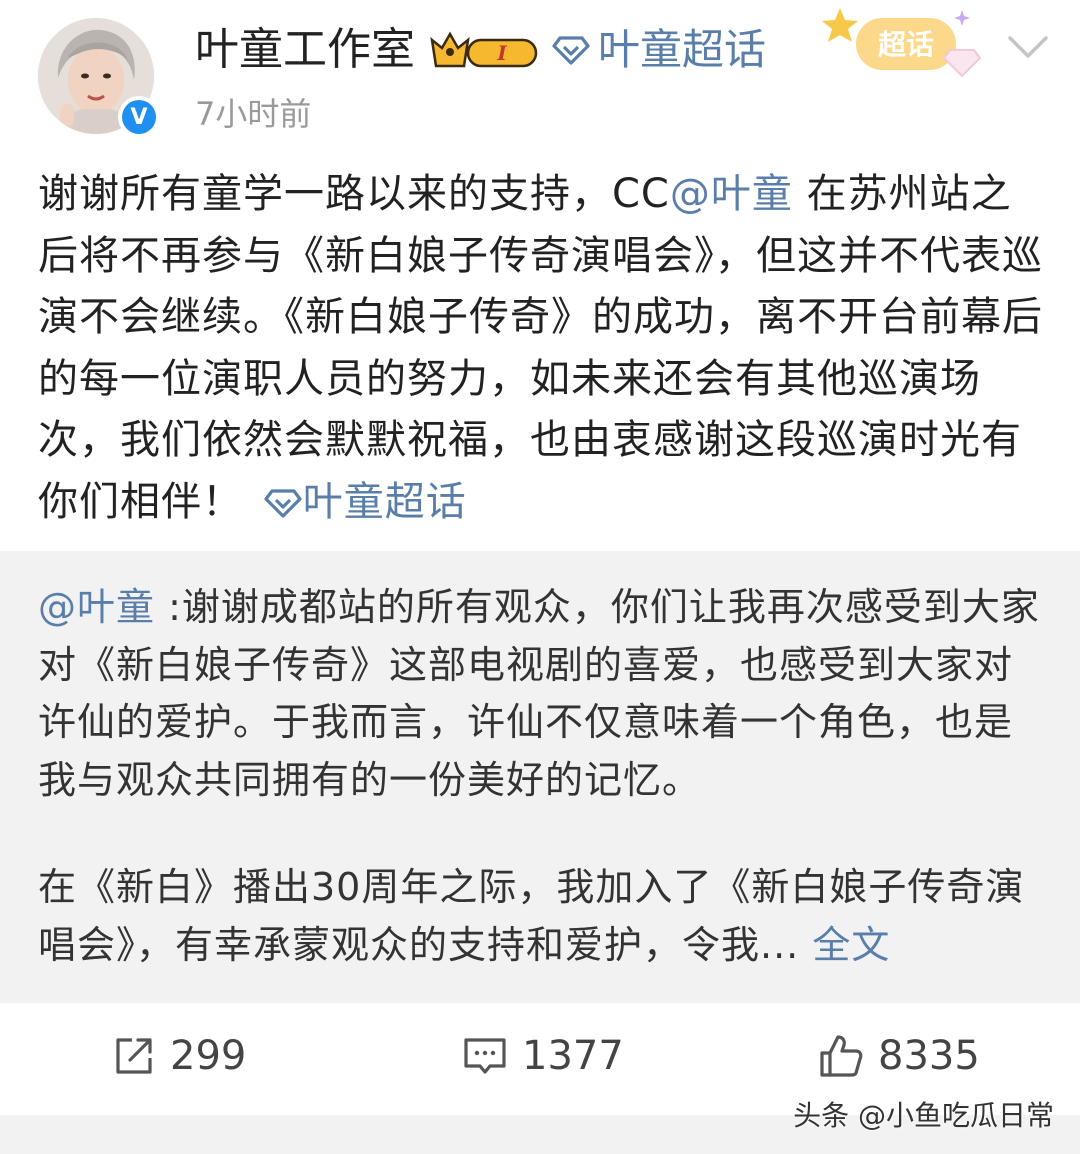  What do you see at coordinates (573, 1056) in the screenshot?
I see `comment-count: 1377` at bounding box center [573, 1056].